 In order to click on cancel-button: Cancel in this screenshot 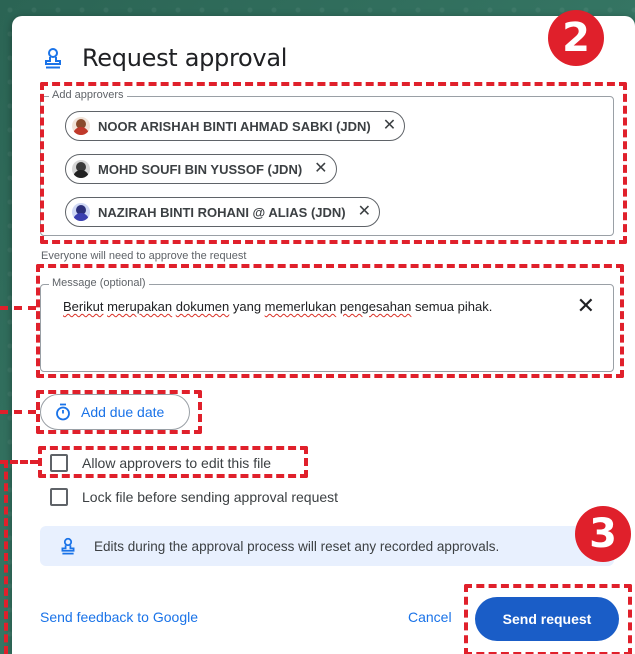, I will do `click(430, 617)`.